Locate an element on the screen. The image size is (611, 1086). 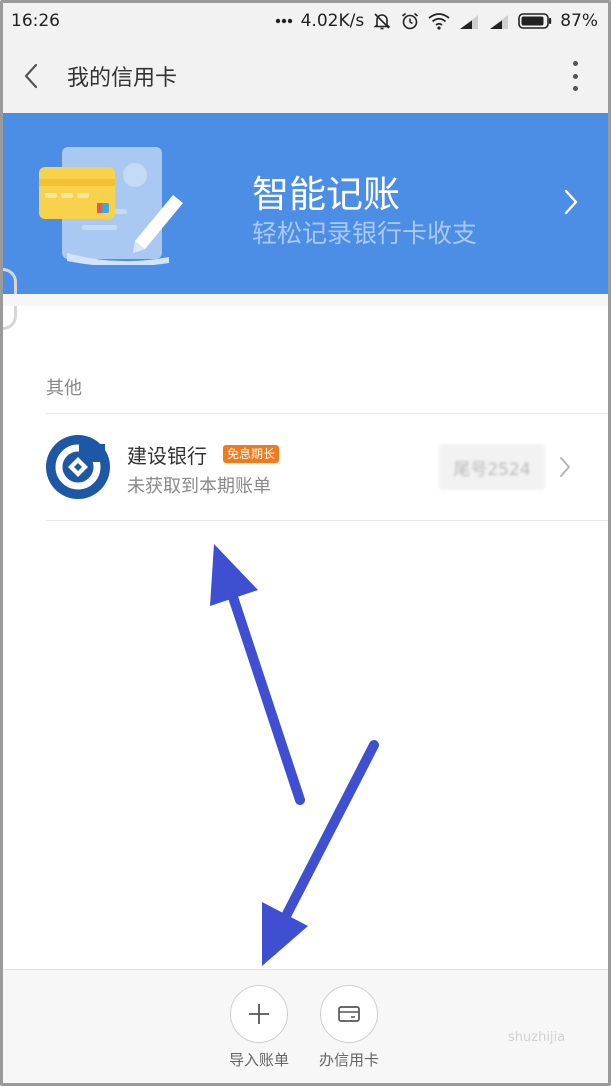
bank-name: 建设银行 is located at coordinates (167, 456).